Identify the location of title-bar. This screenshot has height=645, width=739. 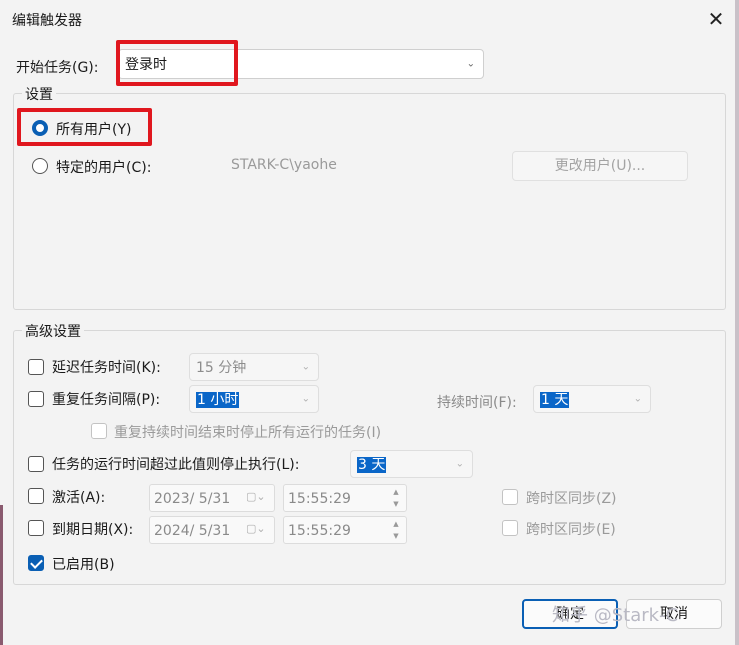
(369, 19).